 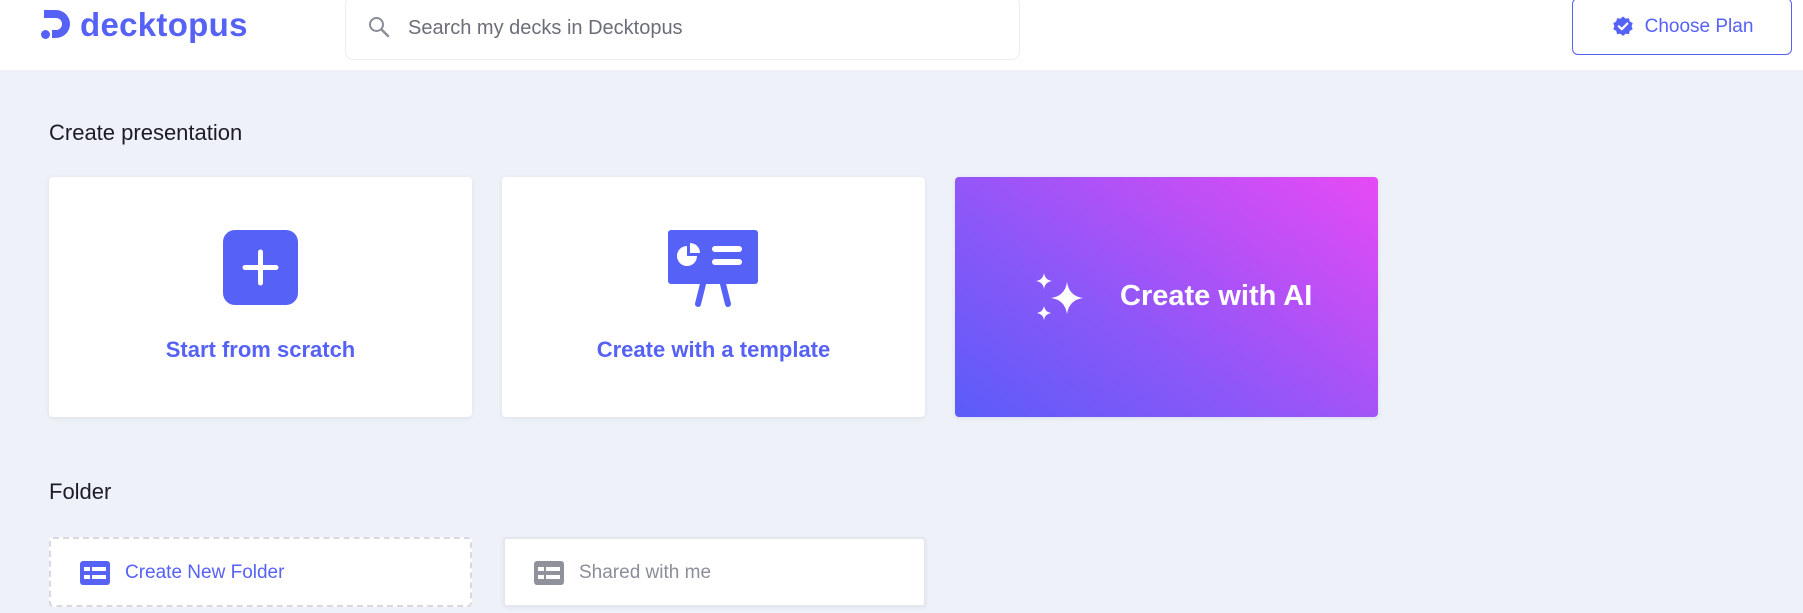 What do you see at coordinates (713, 268) in the screenshot?
I see `presentation-board-icon` at bounding box center [713, 268].